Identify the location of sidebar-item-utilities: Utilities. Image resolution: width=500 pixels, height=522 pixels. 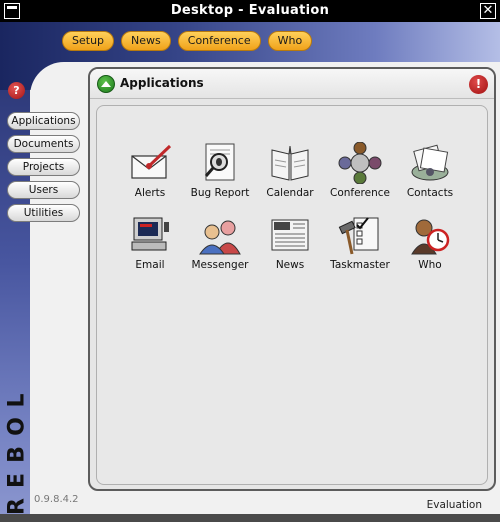
(43, 213).